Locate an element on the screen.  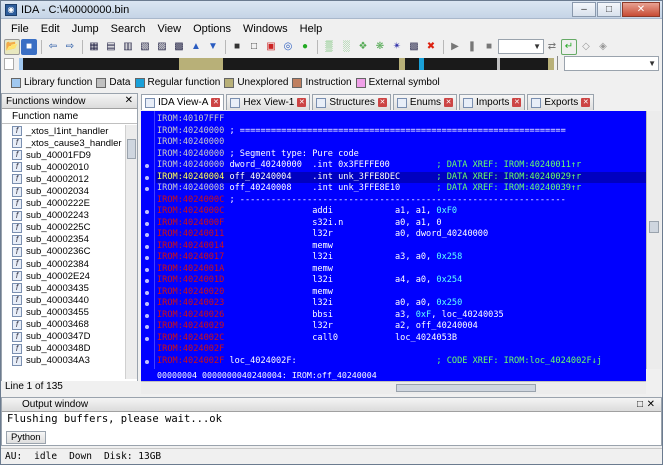
line-xref-comment: ; CODE XREF: IROM:loc_4024002F↓j is located at coordinates (519, 361).